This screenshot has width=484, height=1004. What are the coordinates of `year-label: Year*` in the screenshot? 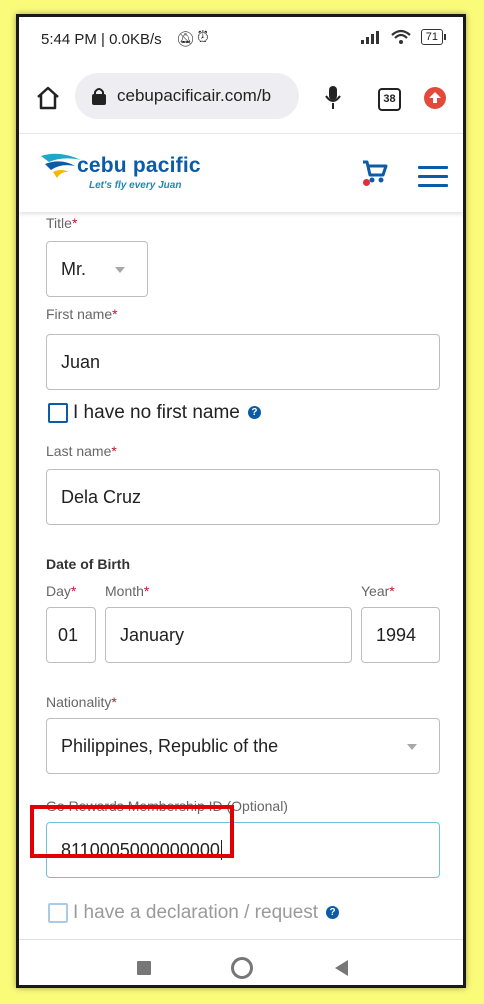 It's located at (378, 591).